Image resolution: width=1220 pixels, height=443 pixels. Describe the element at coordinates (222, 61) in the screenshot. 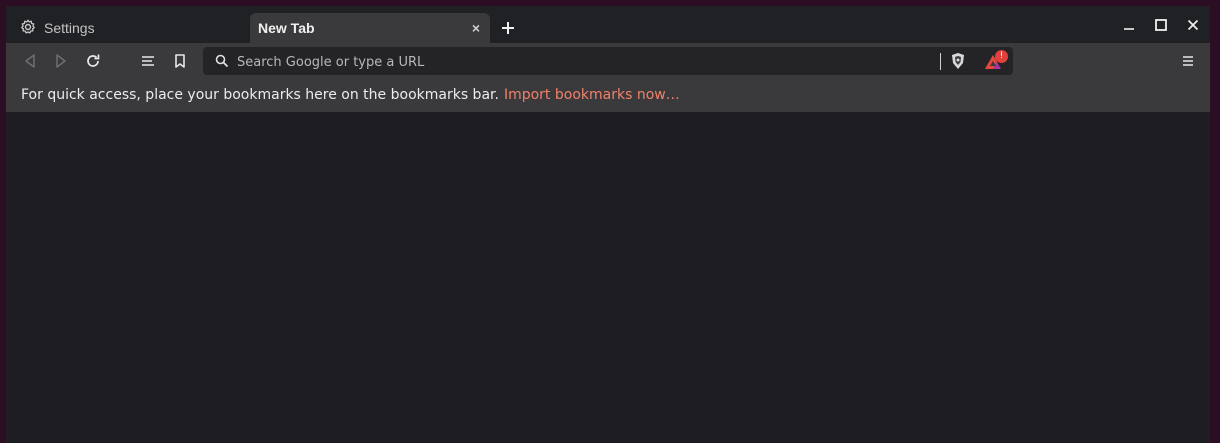

I see `search-icon` at that location.